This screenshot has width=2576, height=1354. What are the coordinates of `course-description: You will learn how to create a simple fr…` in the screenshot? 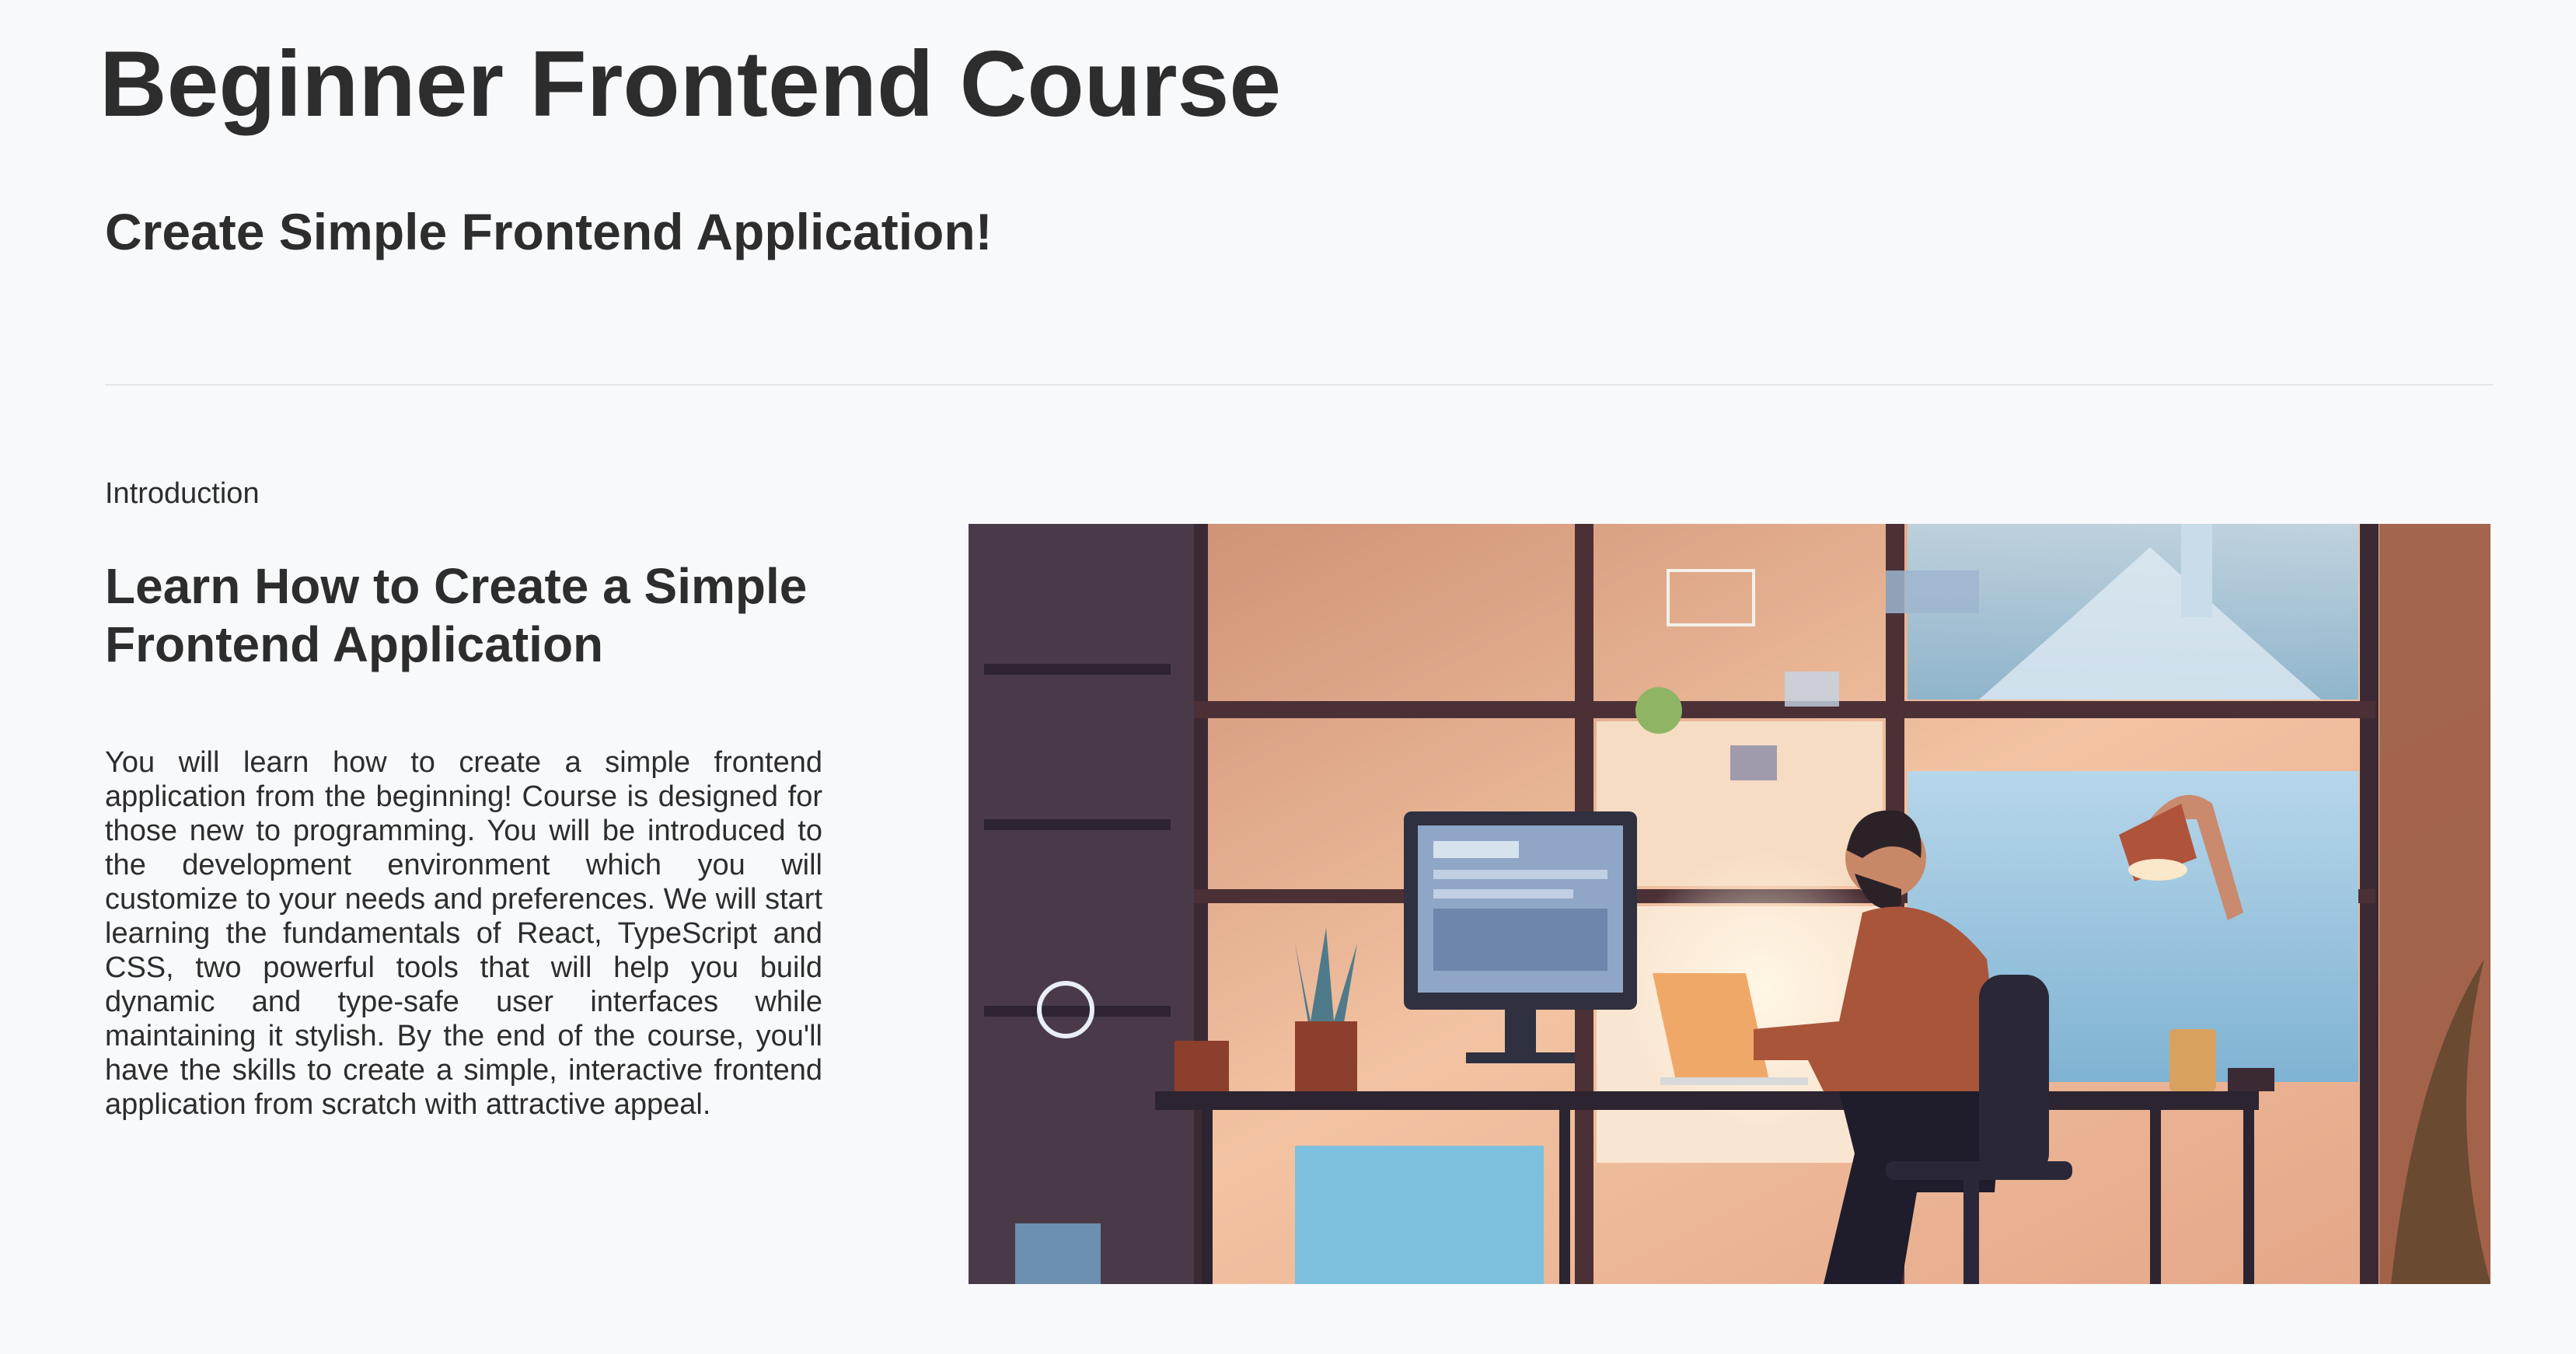 It's located at (464, 934).